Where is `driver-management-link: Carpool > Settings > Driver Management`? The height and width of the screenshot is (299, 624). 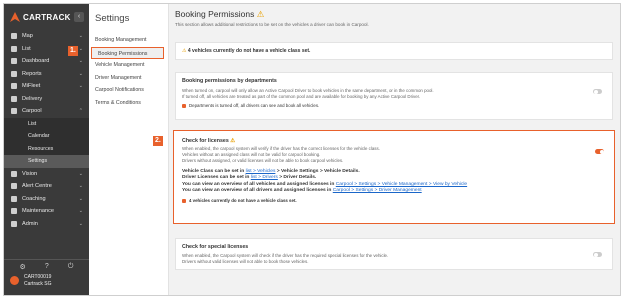
driver-management-link: Carpool > Settings > Driver Management is located at coordinates (377, 190).